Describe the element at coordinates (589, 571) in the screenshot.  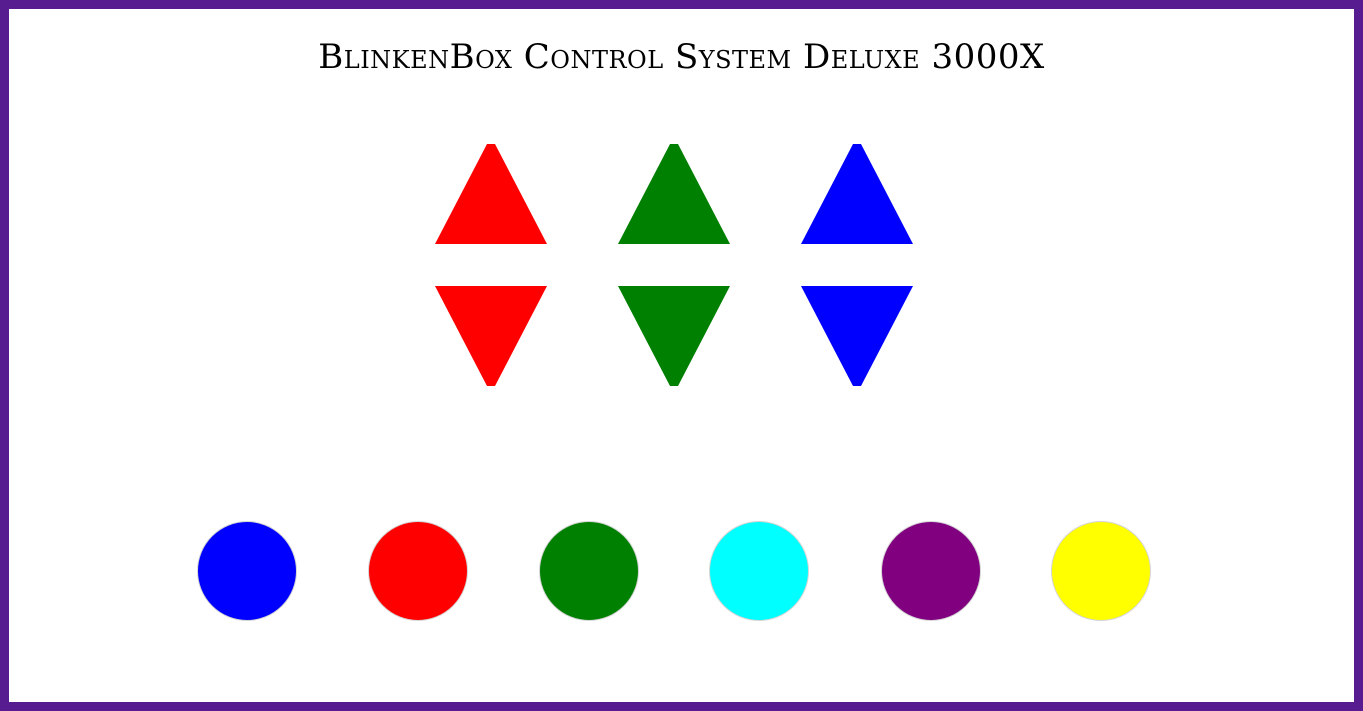
I see `green-color-button` at that location.